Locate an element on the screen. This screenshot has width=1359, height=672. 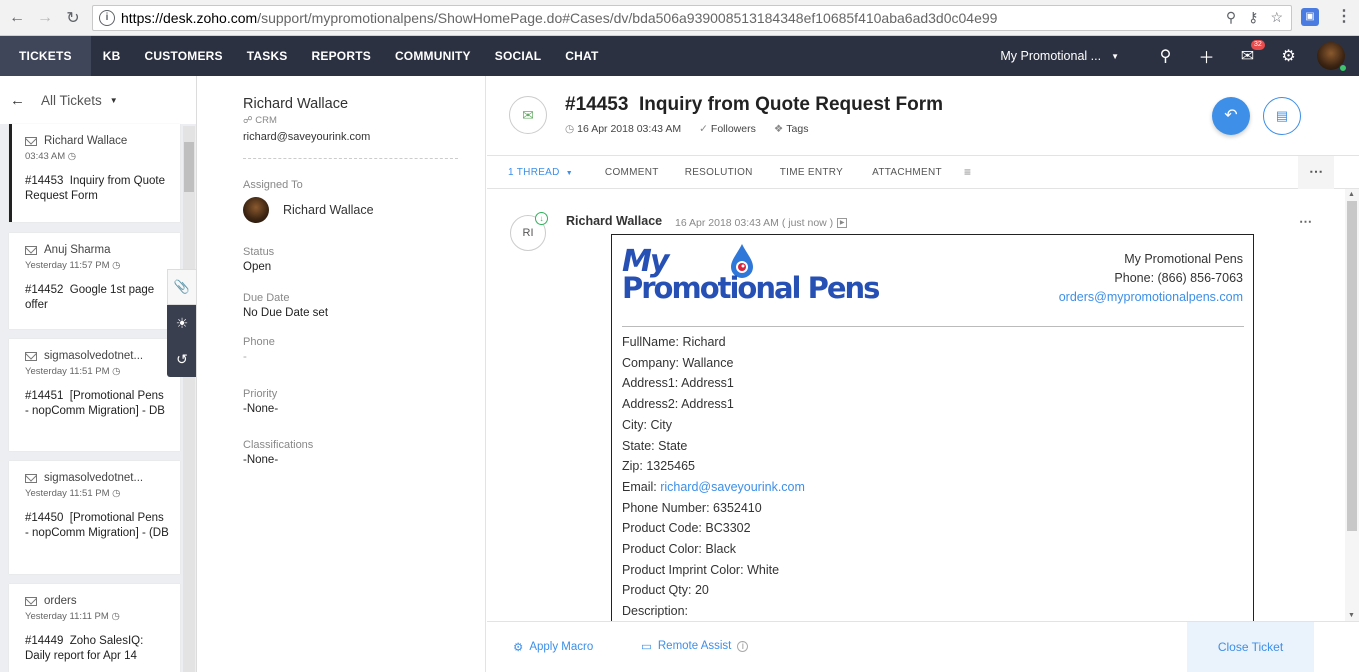
tab-comment: COMMENT is located at coordinates (632, 172).